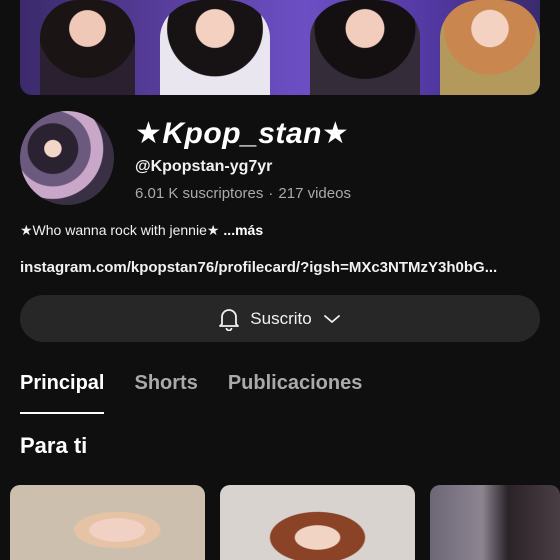 The height and width of the screenshot is (560, 560). I want to click on channel-description: ★Who wanna rock with jennie★ ...más, so click(141, 230).